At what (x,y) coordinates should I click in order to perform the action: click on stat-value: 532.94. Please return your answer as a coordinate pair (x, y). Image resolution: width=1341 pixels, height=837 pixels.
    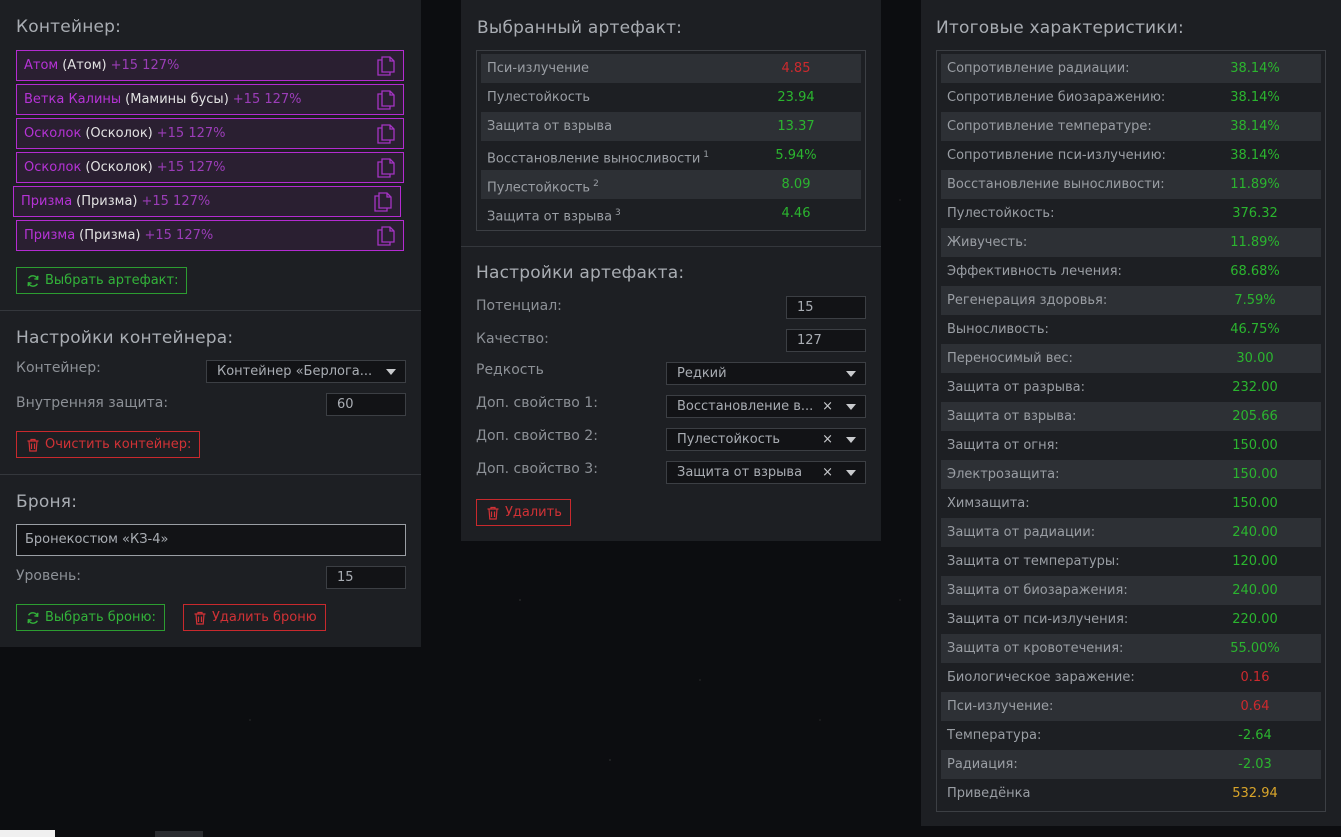
    Looking at the image, I should click on (1255, 793).